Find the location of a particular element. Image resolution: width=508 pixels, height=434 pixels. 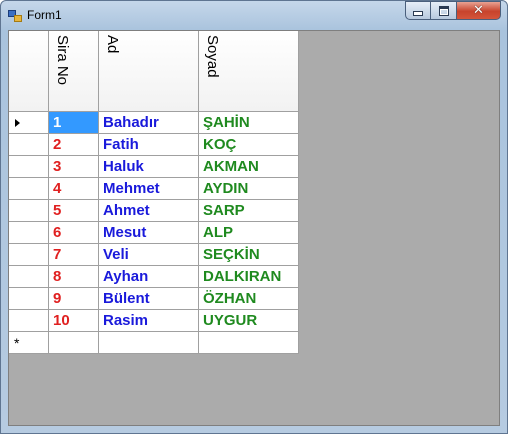

grid-cell-ad: Rasim is located at coordinates (149, 321).